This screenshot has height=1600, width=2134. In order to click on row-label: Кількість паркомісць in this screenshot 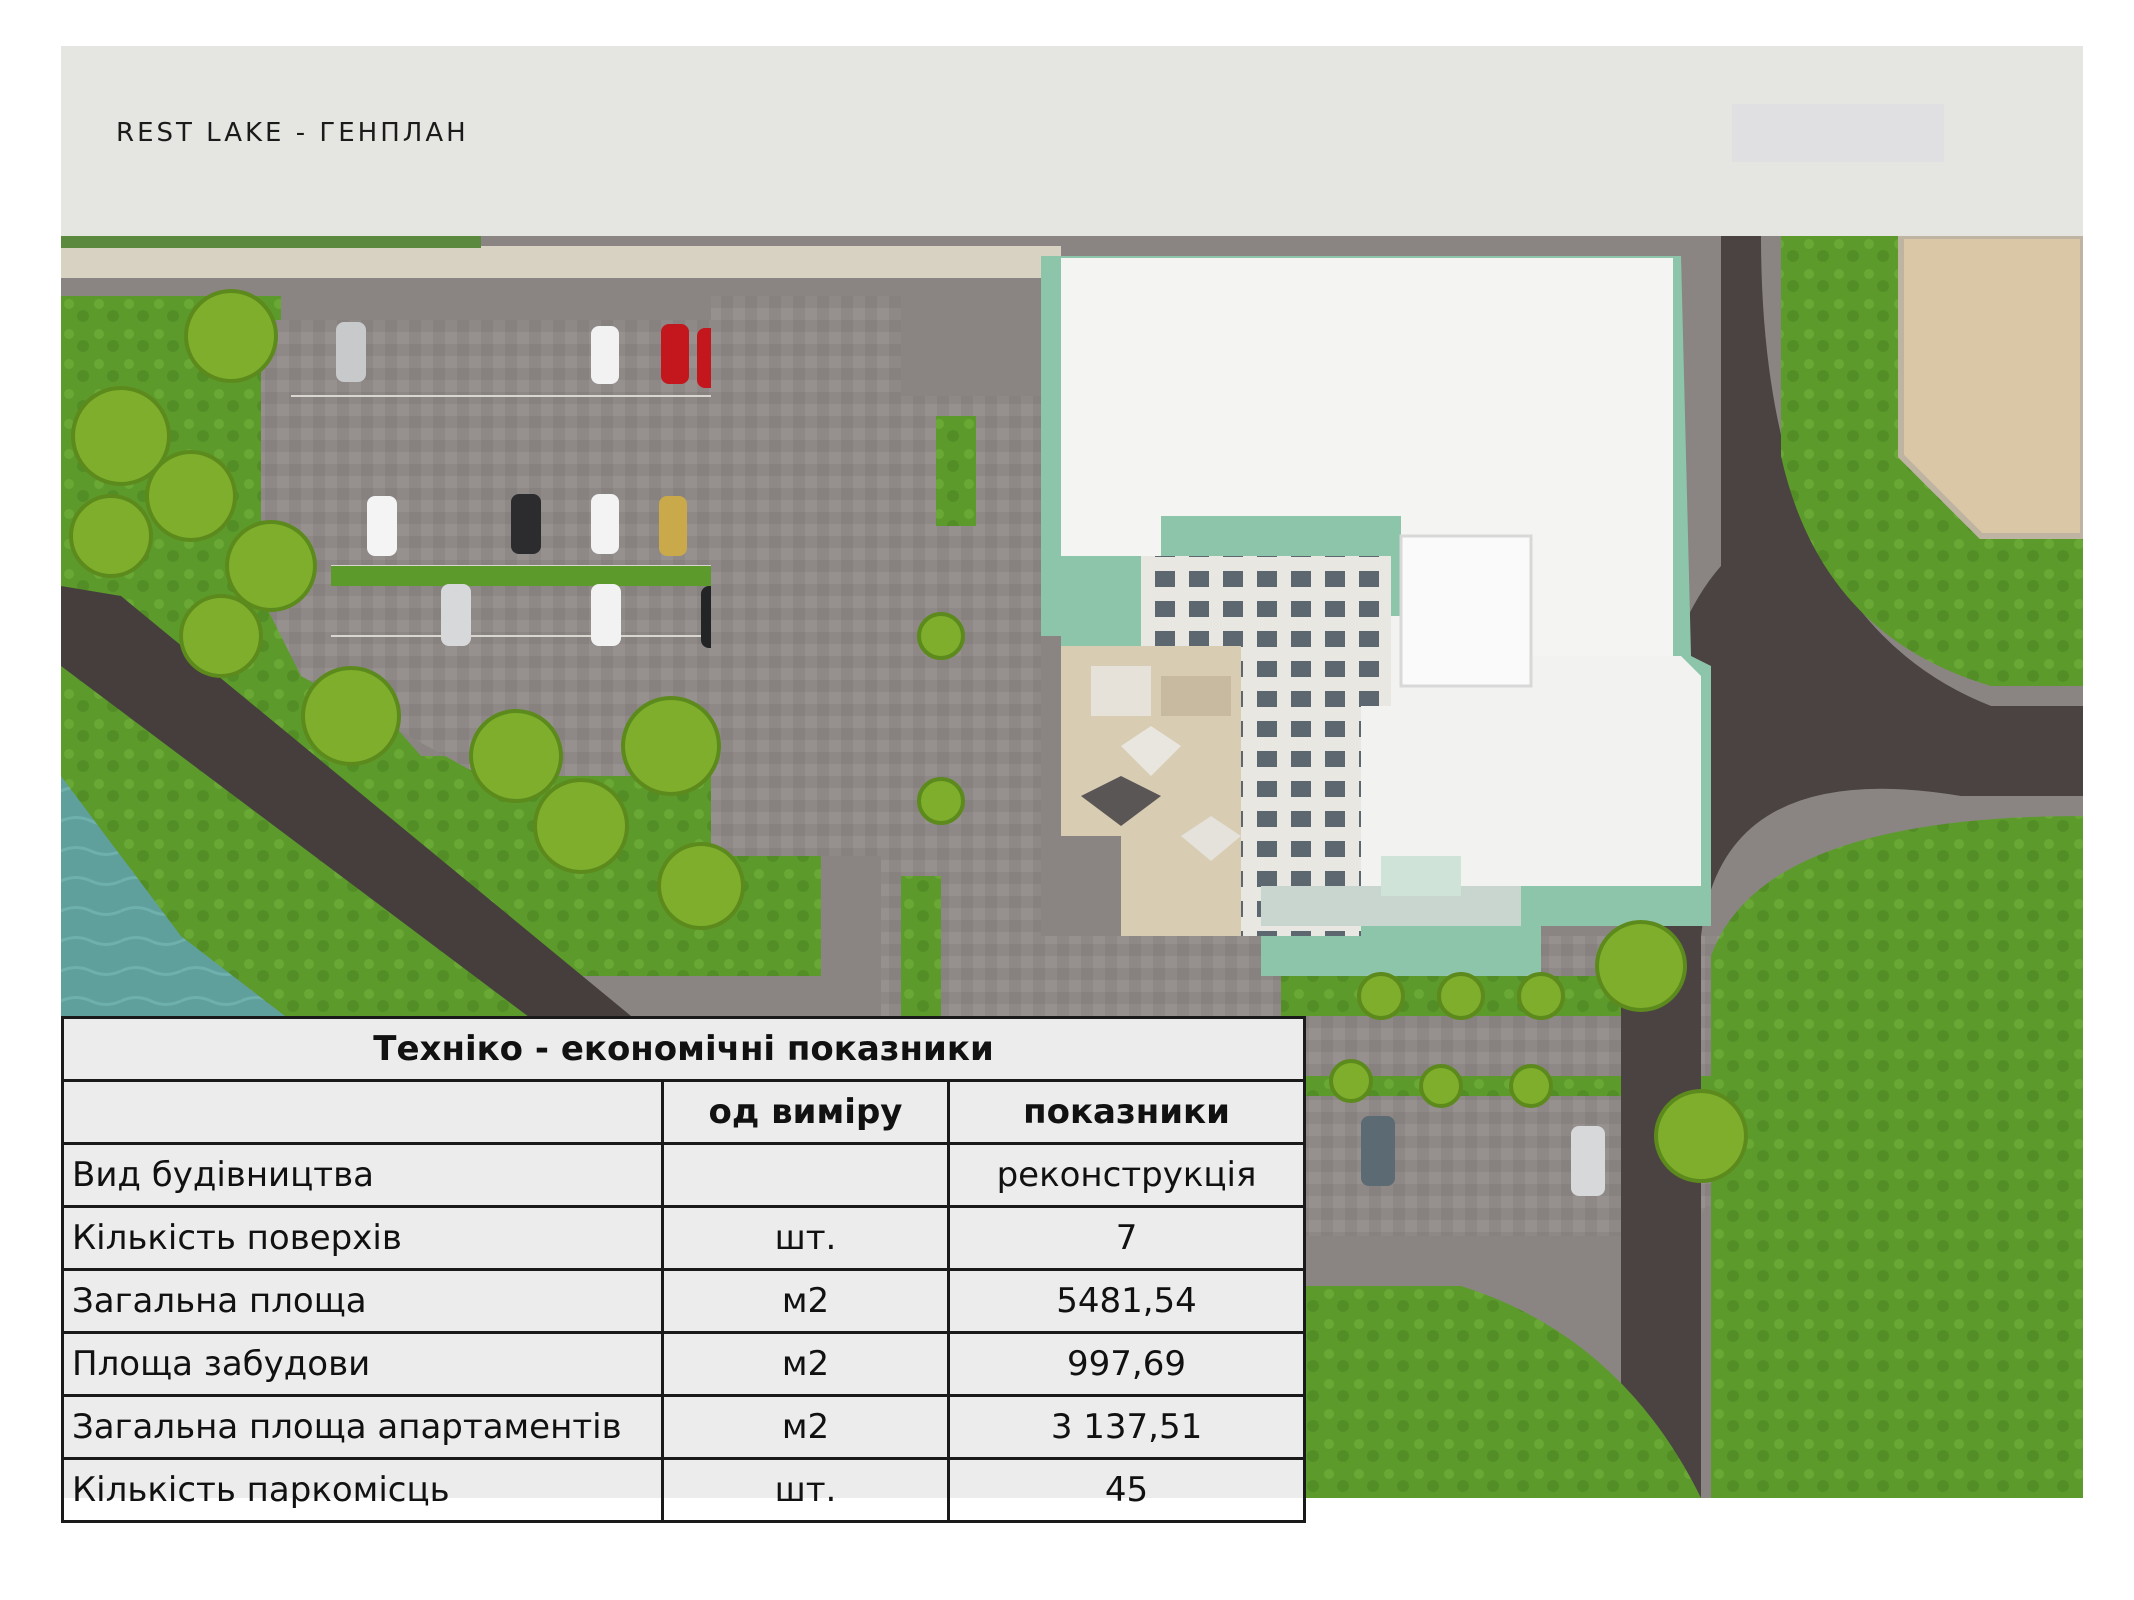, I will do `click(362, 1490)`.